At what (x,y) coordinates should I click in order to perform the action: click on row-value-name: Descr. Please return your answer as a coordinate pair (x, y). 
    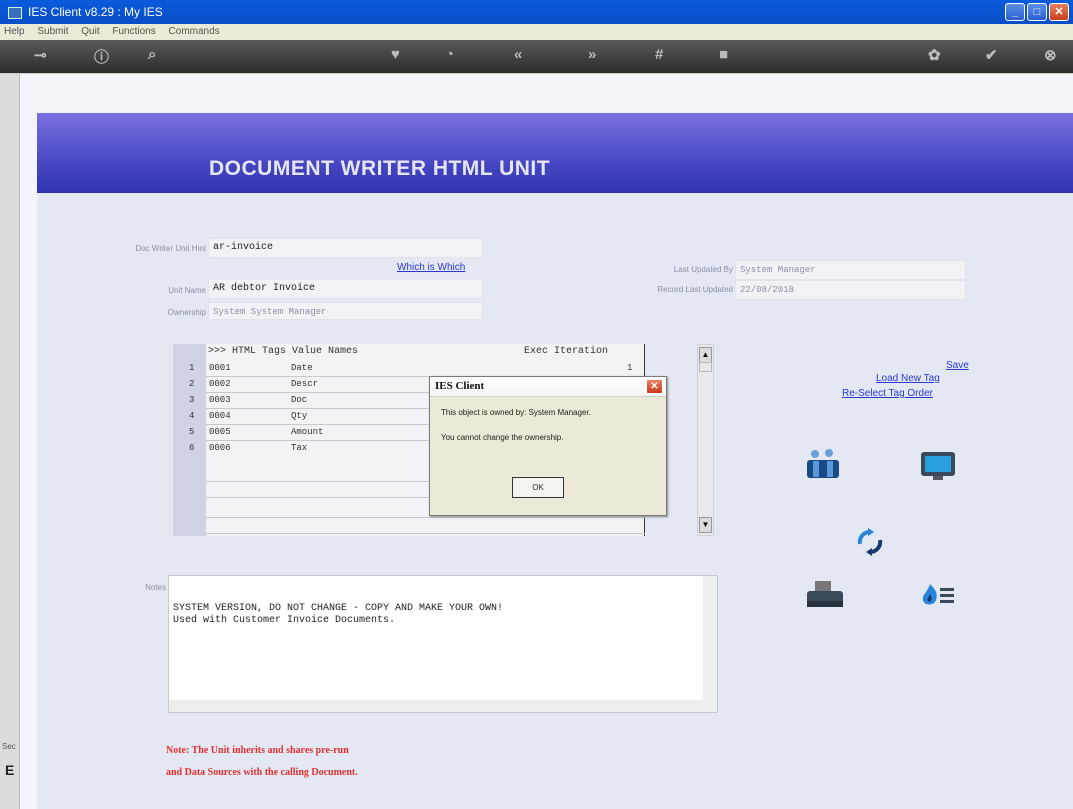
    Looking at the image, I should click on (305, 384).